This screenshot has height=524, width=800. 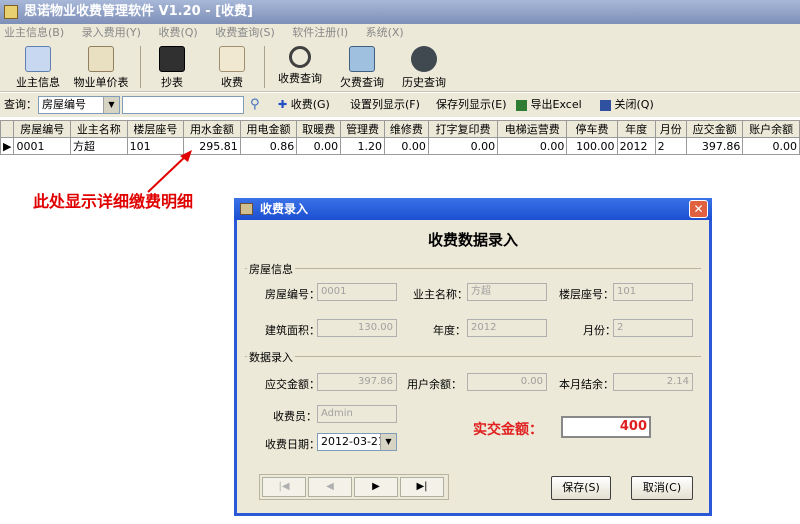 What do you see at coordinates (177, 32) in the screenshot?
I see `menu-charge: 收费(Q)` at bounding box center [177, 32].